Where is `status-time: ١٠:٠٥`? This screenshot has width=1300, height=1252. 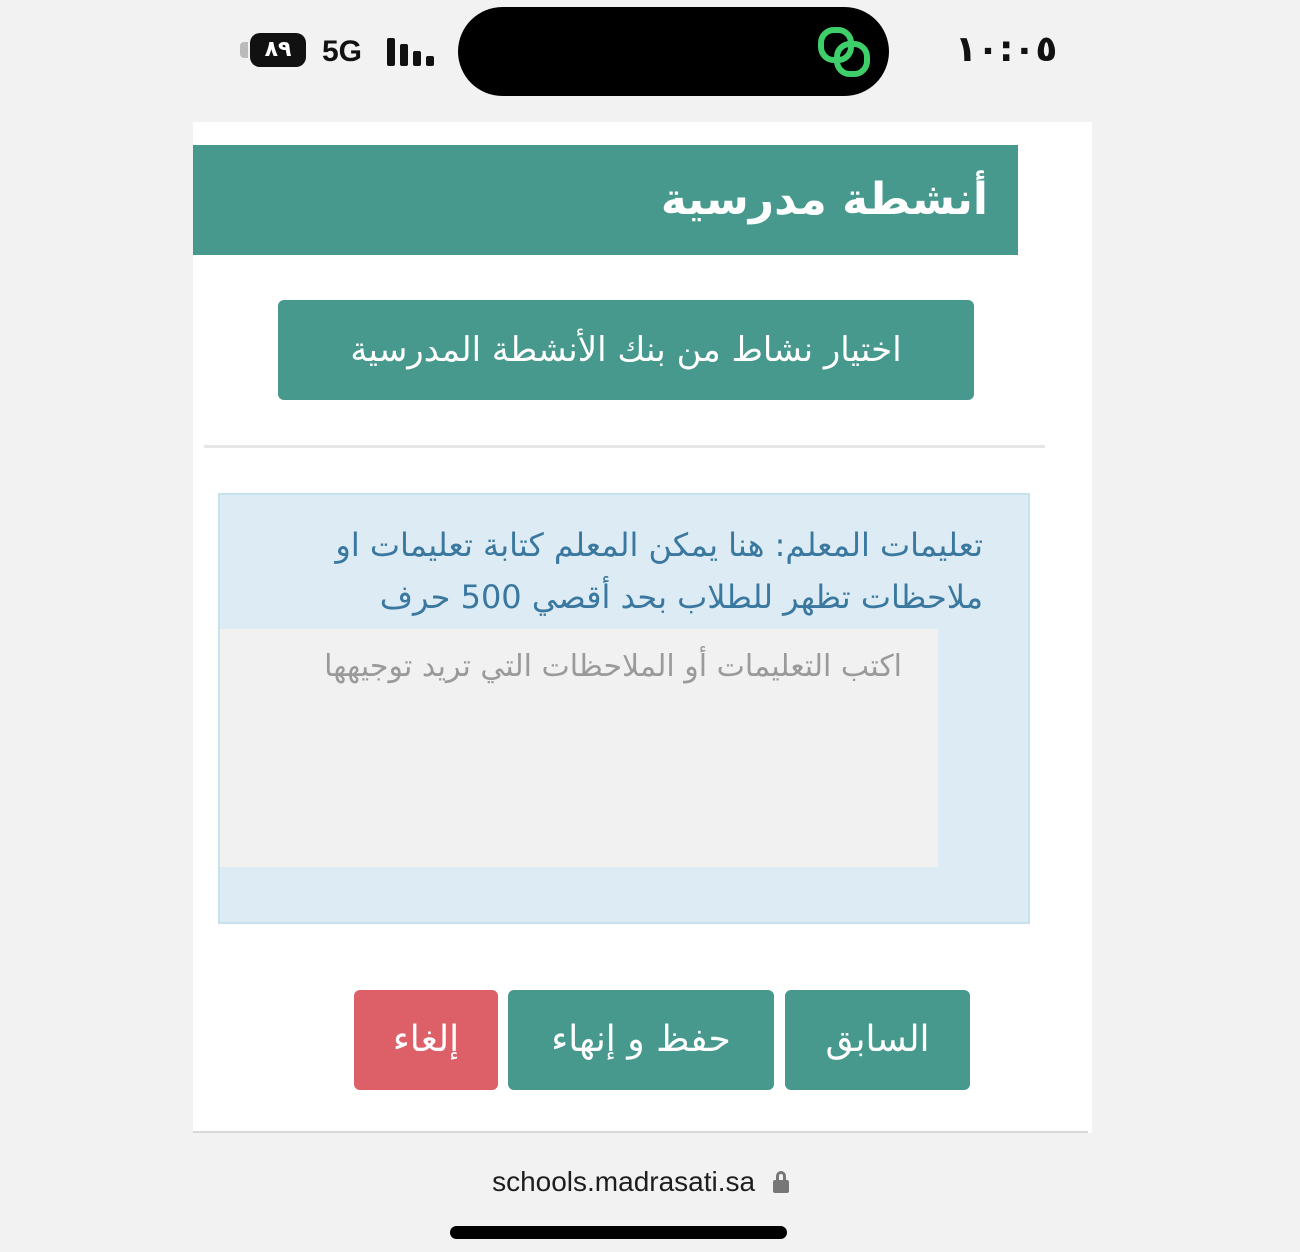 status-time: ١٠:٠٥ is located at coordinates (1006, 49).